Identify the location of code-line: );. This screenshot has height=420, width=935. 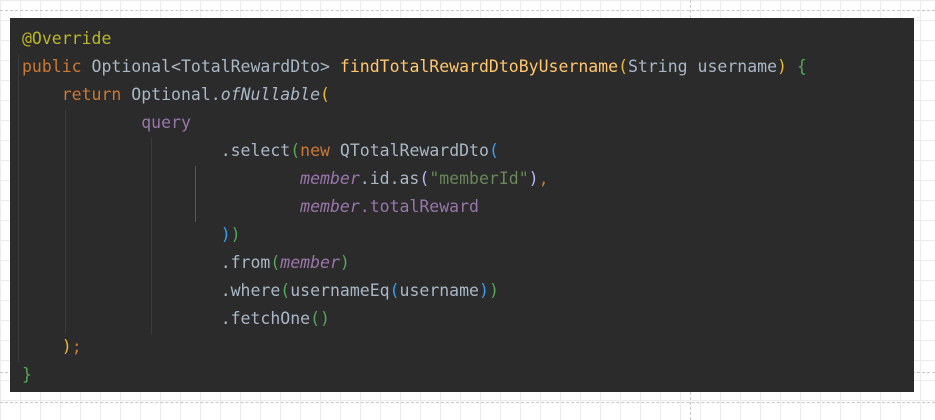
(414, 347).